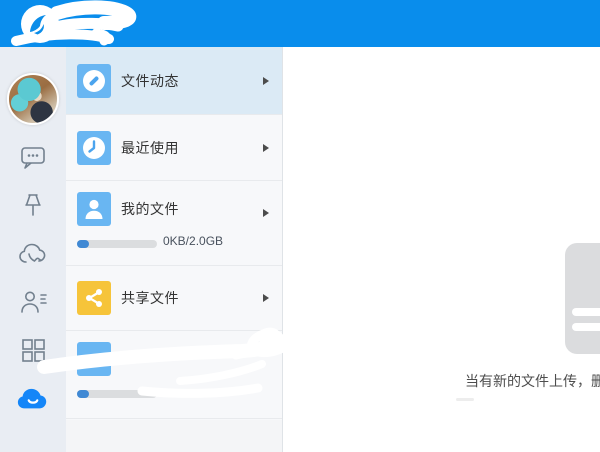 This screenshot has width=600, height=452. Describe the element at coordinates (174, 223) in the screenshot. I see `menu-item-my-files: 我的文件 0KB/2.0GB` at that location.